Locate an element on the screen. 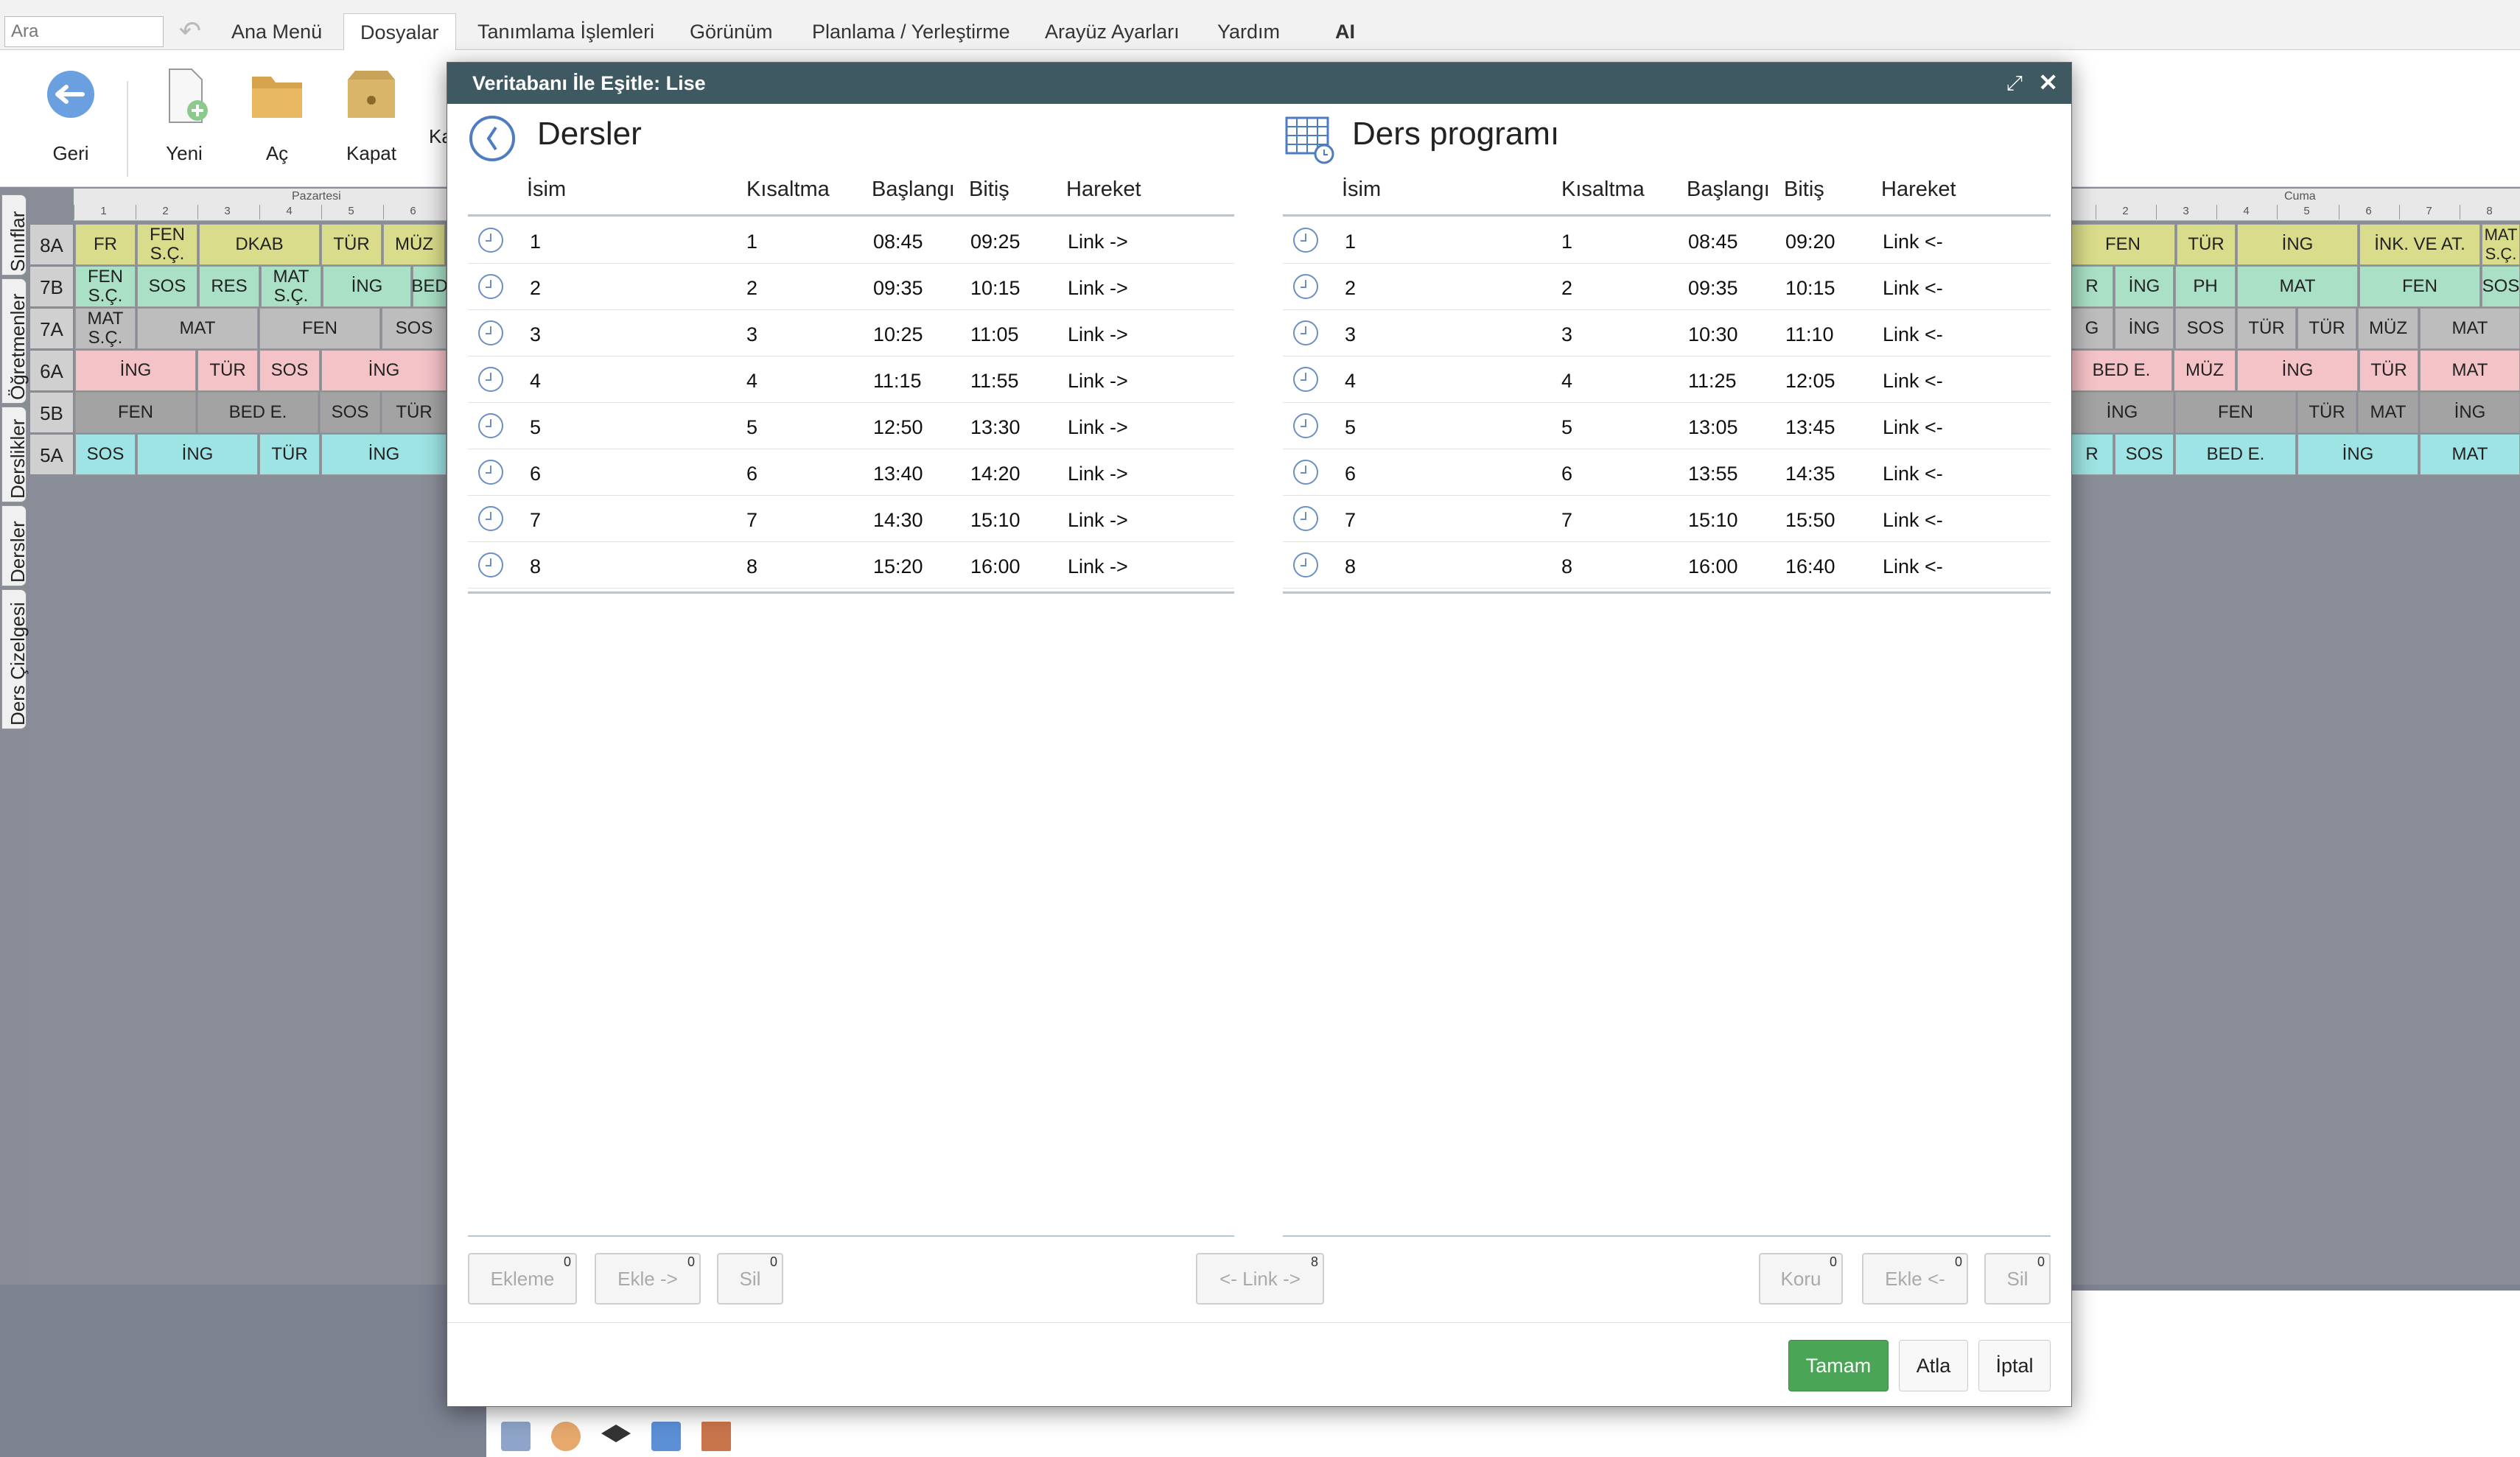 The height and width of the screenshot is (1457, 2520). table-row: 1 1 08:45 09:25 Link -> is located at coordinates (851, 240).